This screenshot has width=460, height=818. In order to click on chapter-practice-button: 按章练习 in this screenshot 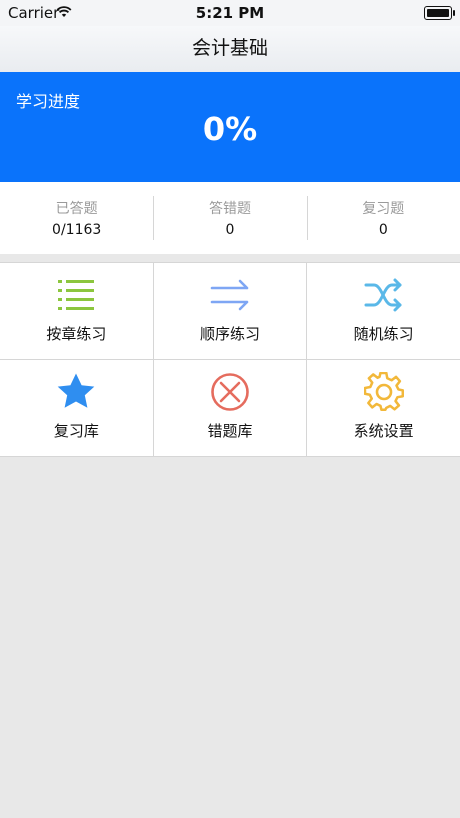, I will do `click(76, 311)`.